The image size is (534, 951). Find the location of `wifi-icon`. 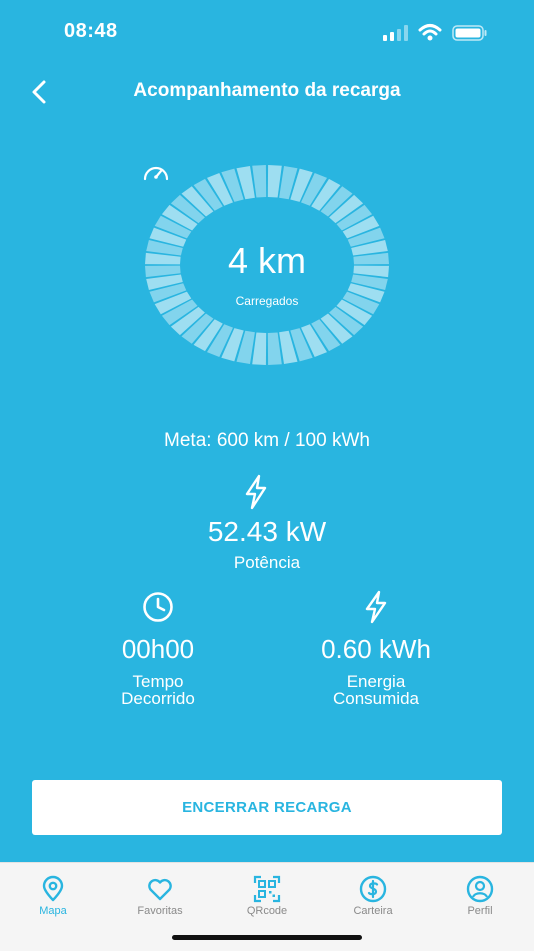

wifi-icon is located at coordinates (430, 32).